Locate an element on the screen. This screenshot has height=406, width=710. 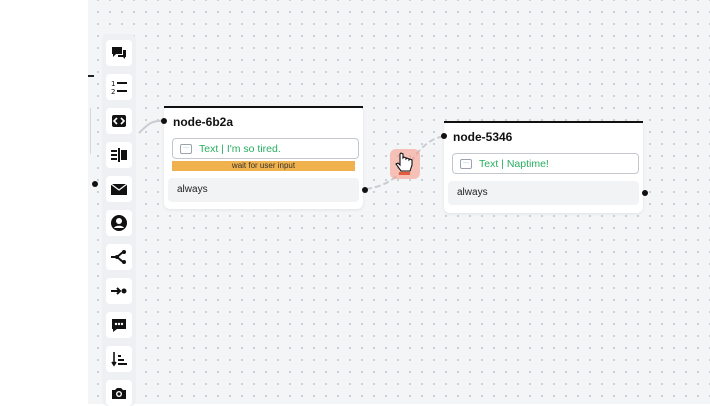
left-panel is located at coordinates (44, 202).